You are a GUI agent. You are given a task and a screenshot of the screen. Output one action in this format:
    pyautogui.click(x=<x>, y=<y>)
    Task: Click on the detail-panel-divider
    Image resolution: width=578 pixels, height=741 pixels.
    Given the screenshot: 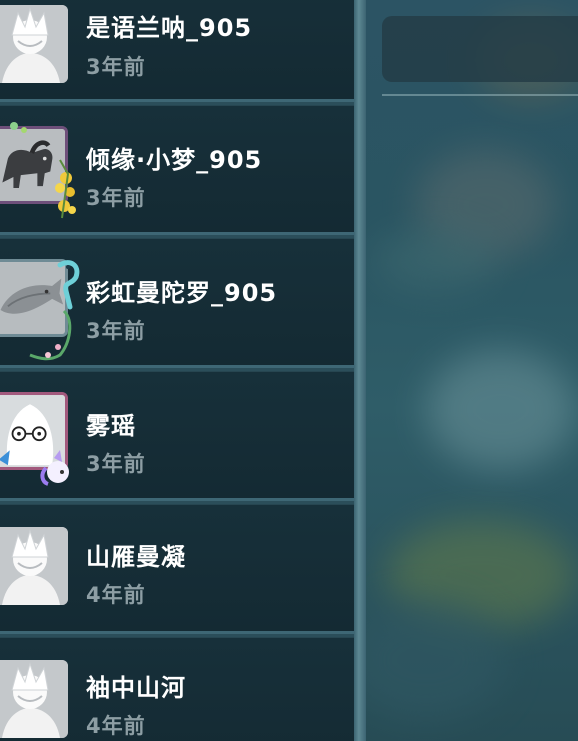 What is the action you would take?
    pyautogui.click(x=480, y=95)
    